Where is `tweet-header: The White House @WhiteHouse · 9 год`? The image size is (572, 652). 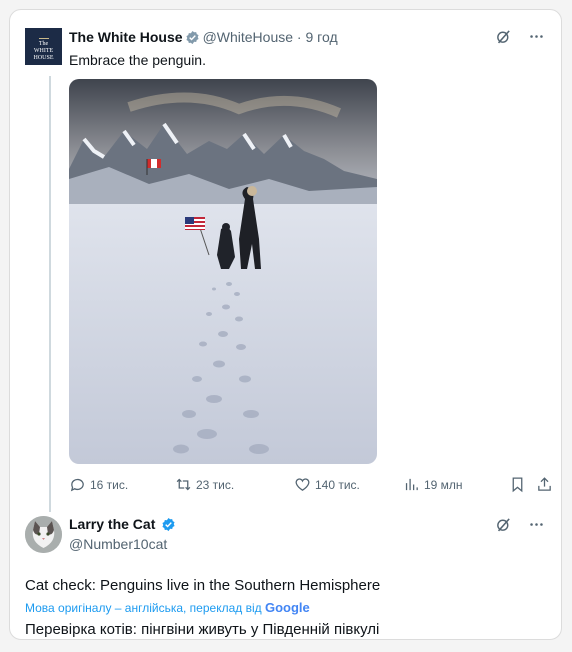
tweet-header: The White House @WhiteHouse · 9 год is located at coordinates (203, 37).